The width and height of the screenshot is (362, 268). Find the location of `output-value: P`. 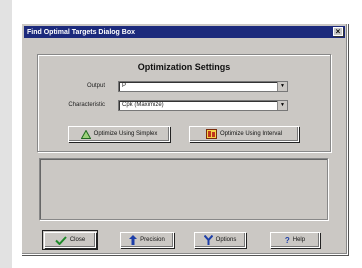

output-value: P is located at coordinates (124, 86).